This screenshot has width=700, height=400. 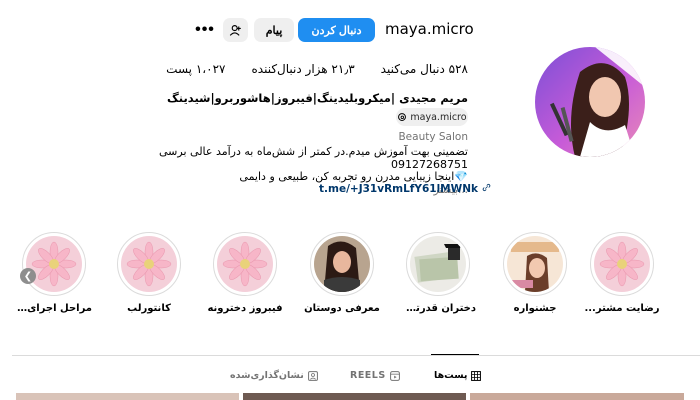 I want to click on link-icon, so click(x=486, y=187).